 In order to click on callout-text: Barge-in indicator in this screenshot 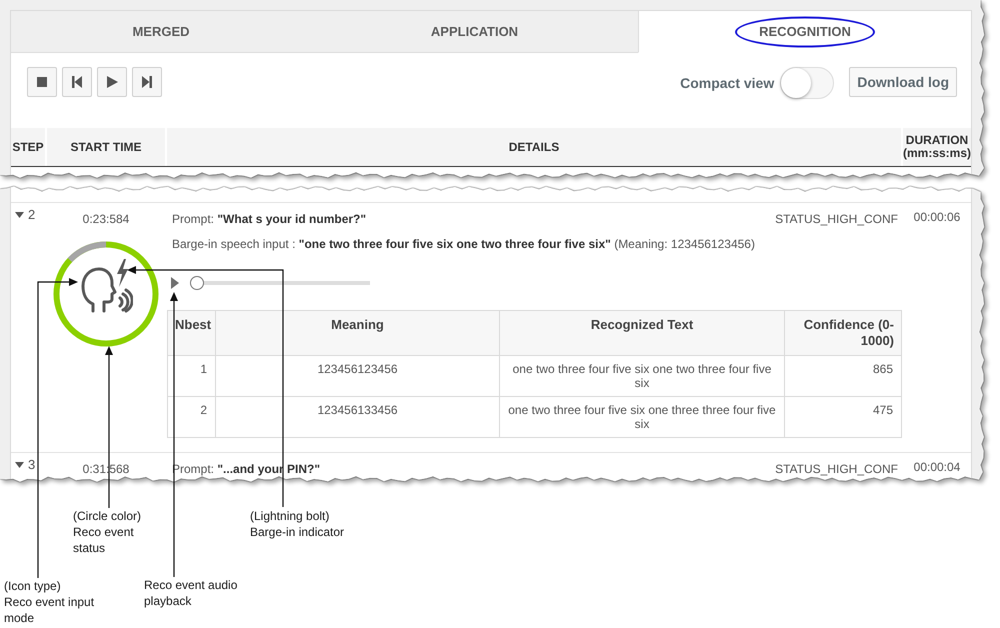, I will do `click(298, 532)`.